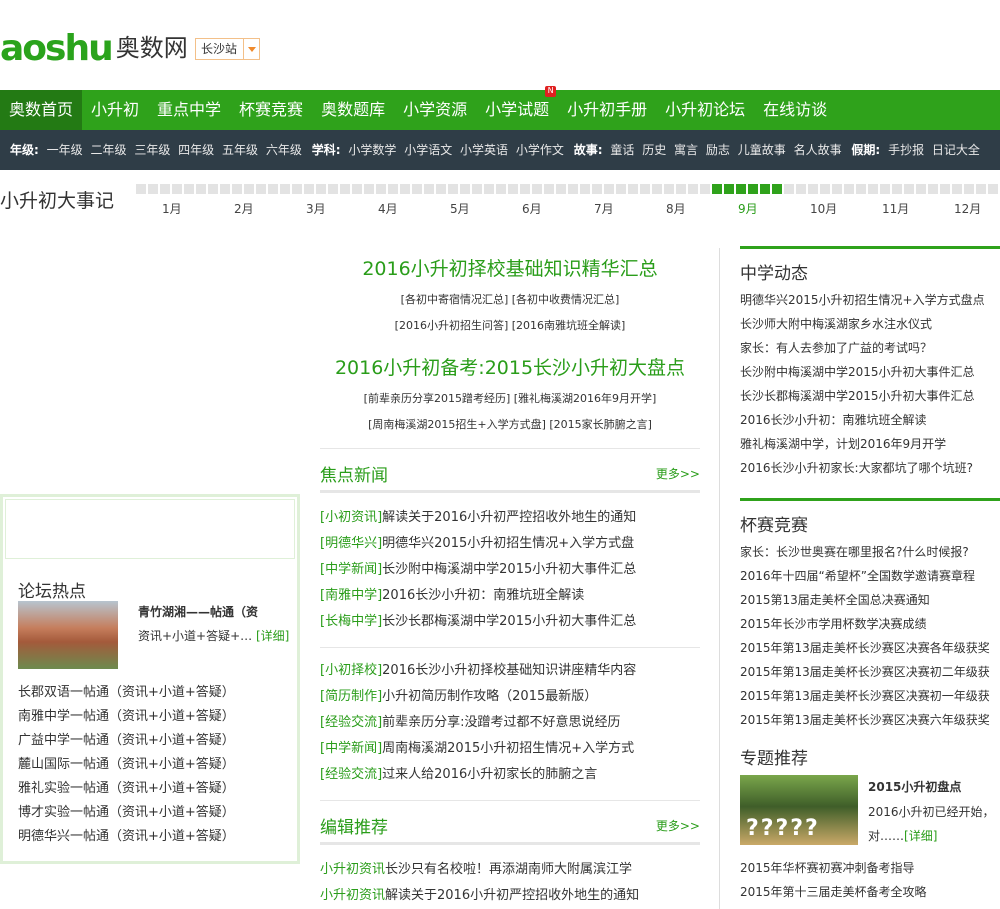 Image resolution: width=1000 pixels, height=909 pixels. Describe the element at coordinates (870, 892) in the screenshot. I see `list-item: 2015年第十三届走美杯备考全攻略` at that location.